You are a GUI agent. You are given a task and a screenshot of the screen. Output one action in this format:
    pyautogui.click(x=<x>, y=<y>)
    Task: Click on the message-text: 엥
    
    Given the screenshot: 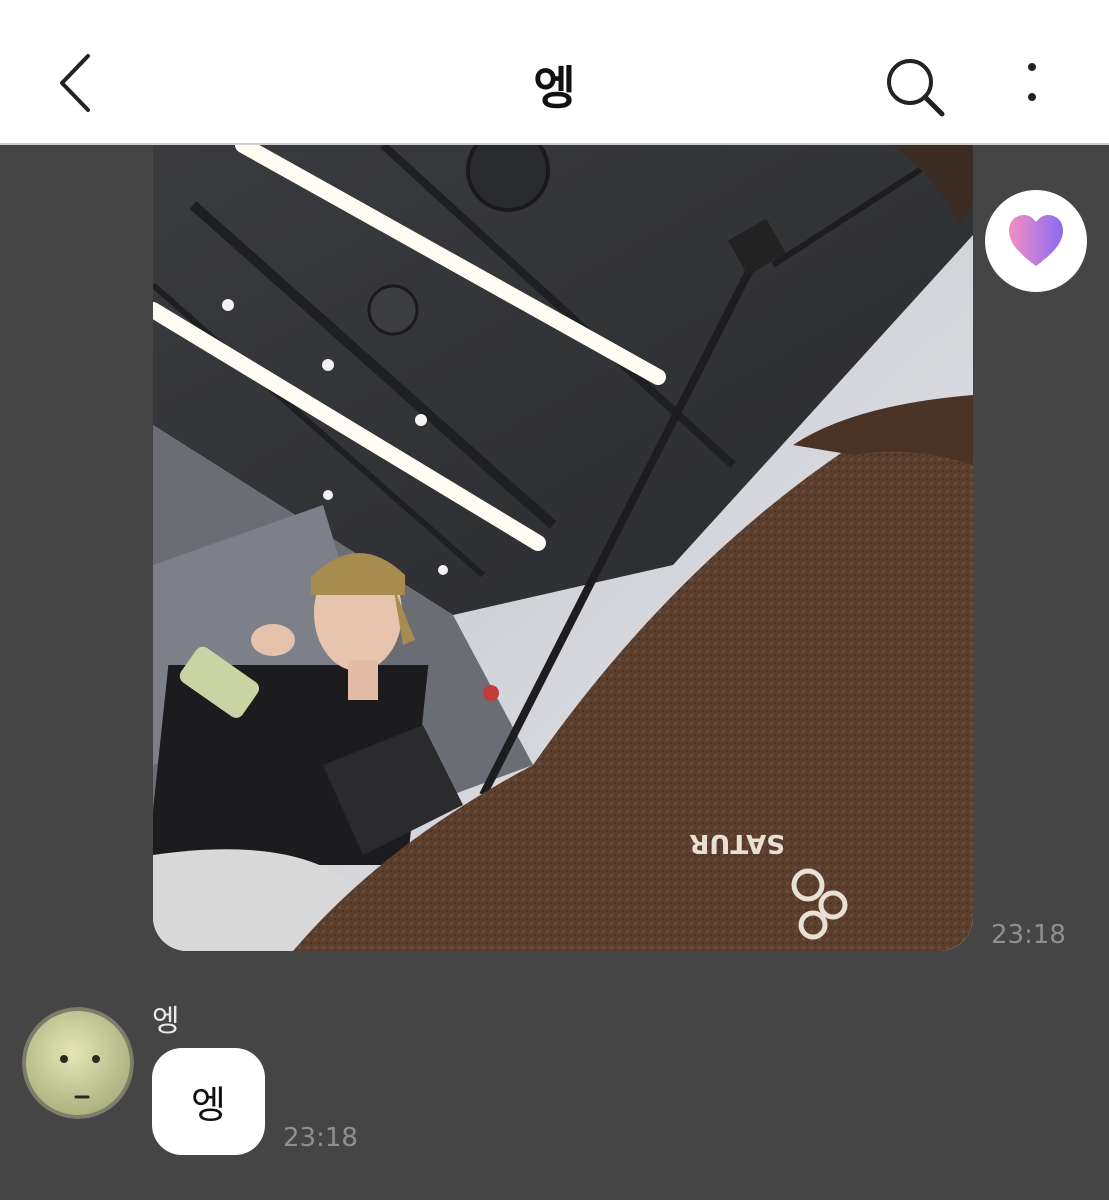 What is the action you would take?
    pyautogui.click(x=208, y=1105)
    